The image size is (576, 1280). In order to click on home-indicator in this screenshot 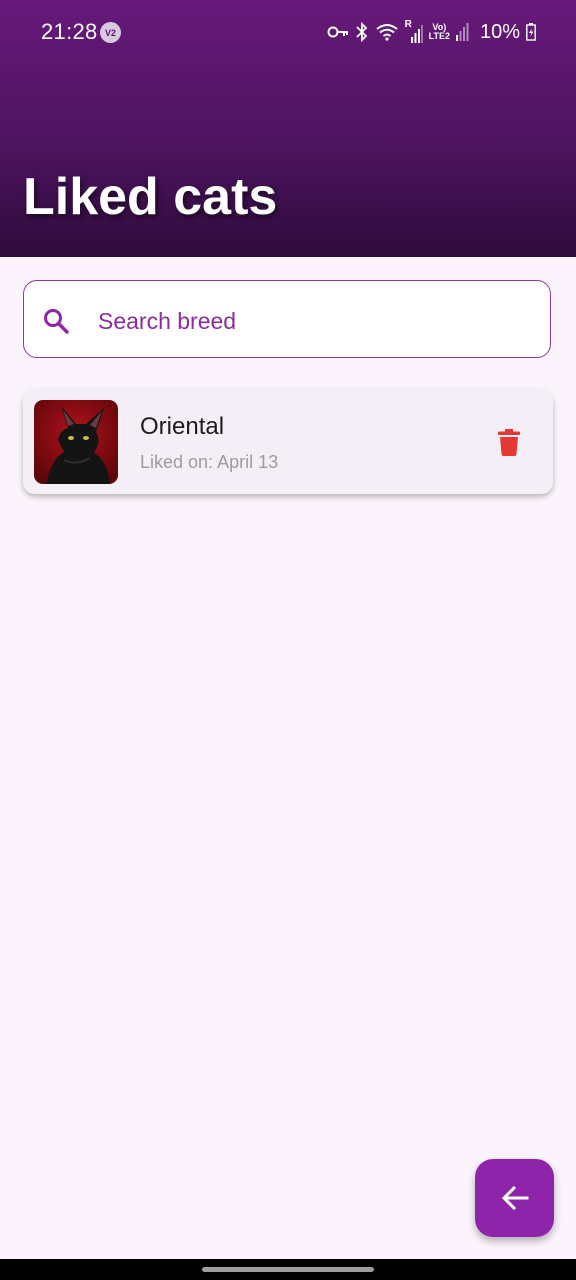, I will do `click(288, 1269)`.